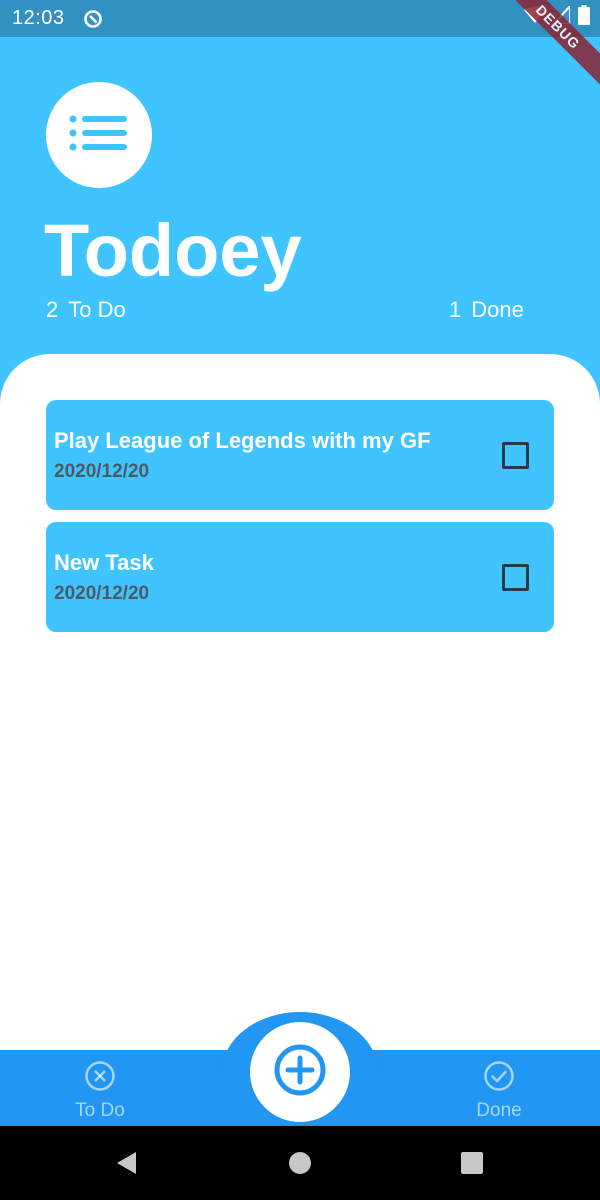 The width and height of the screenshot is (600, 1200). I want to click on app-logo, so click(99, 135).